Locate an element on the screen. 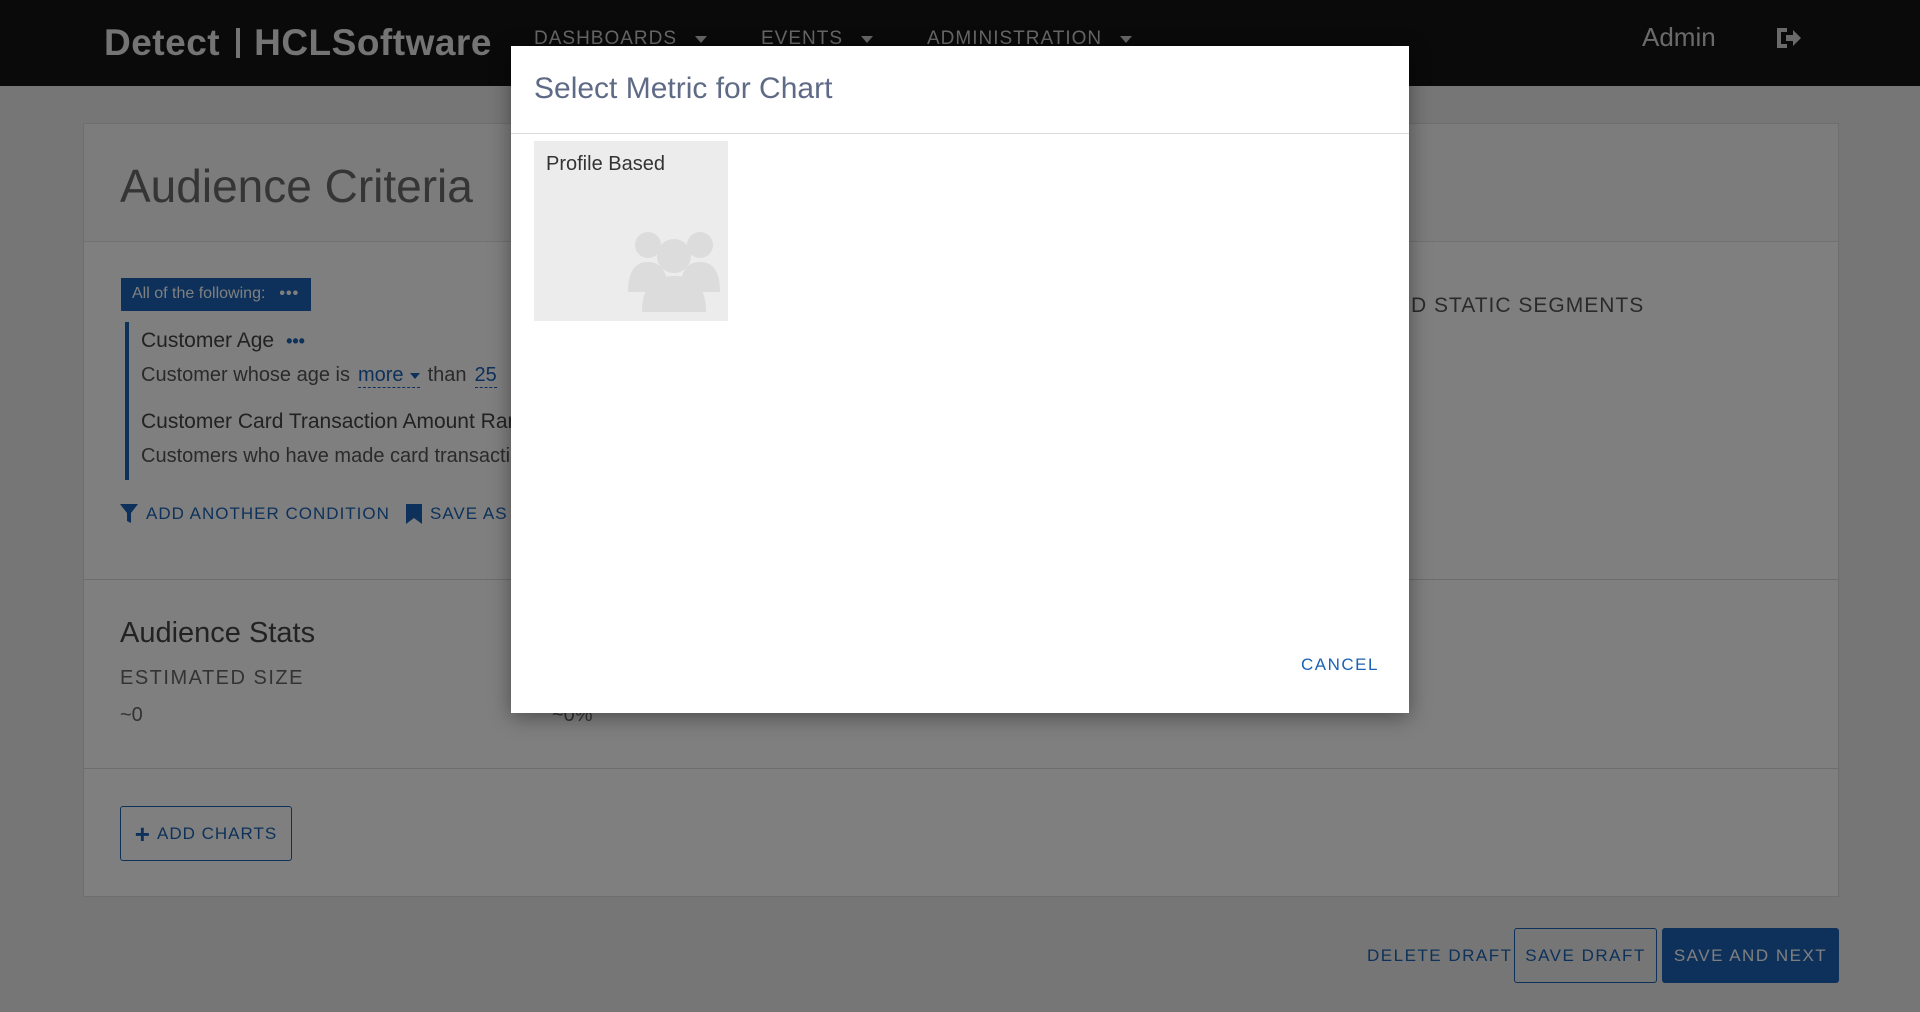  modal-divider is located at coordinates (960, 133).